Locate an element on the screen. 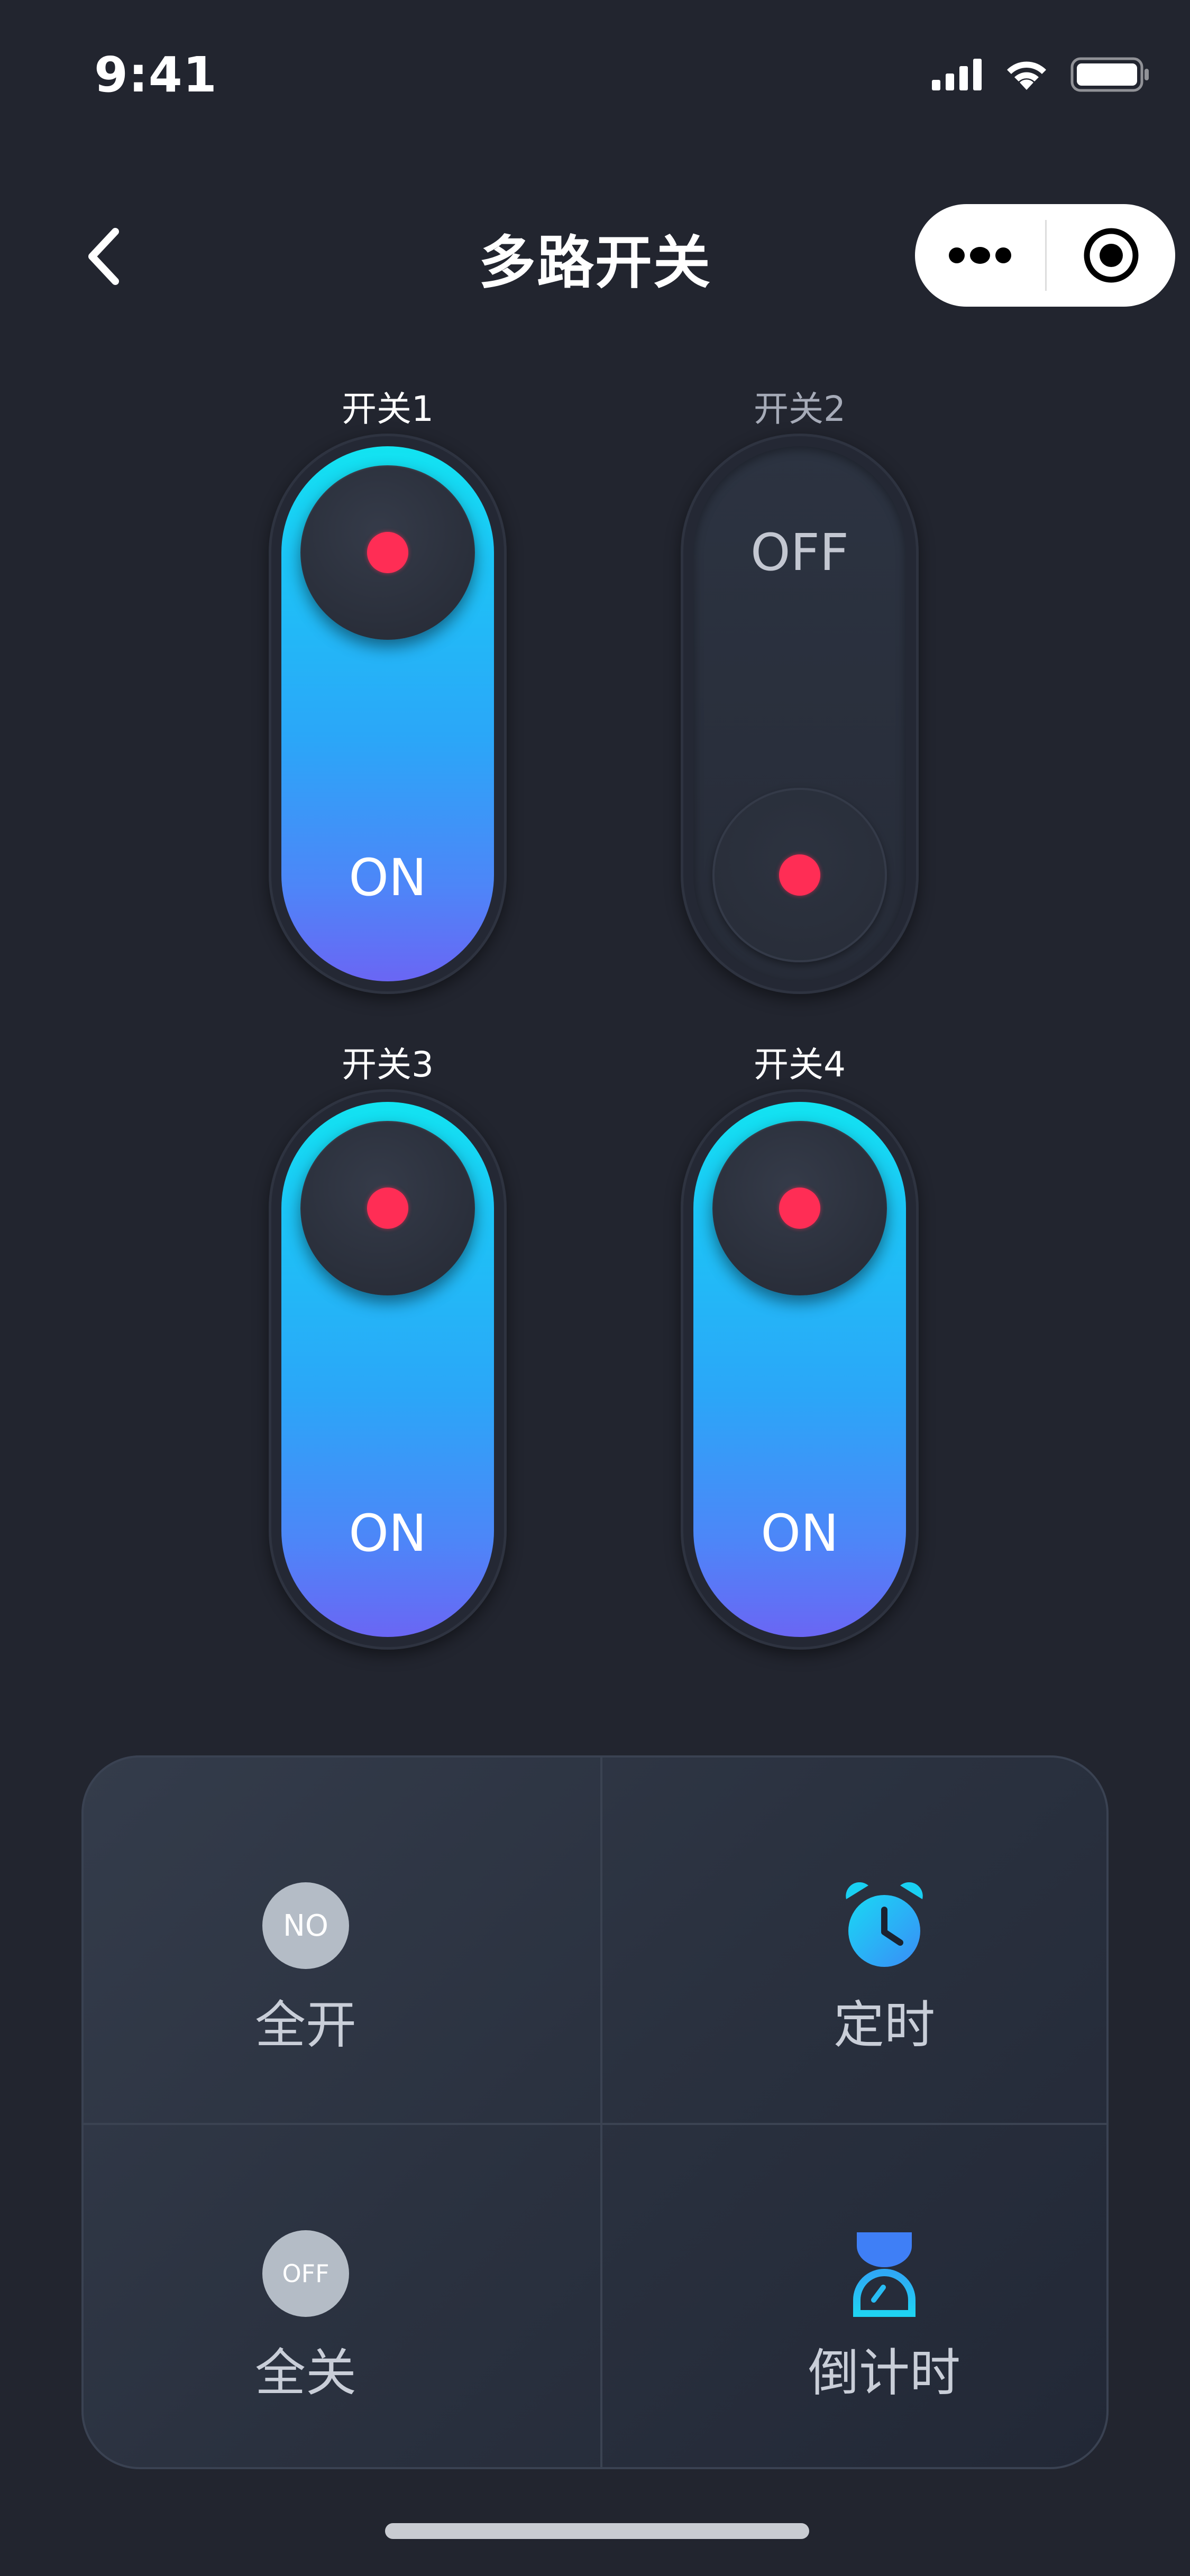 The image size is (1190, 2576). switch-2-label: 开关2 is located at coordinates (800, 409).